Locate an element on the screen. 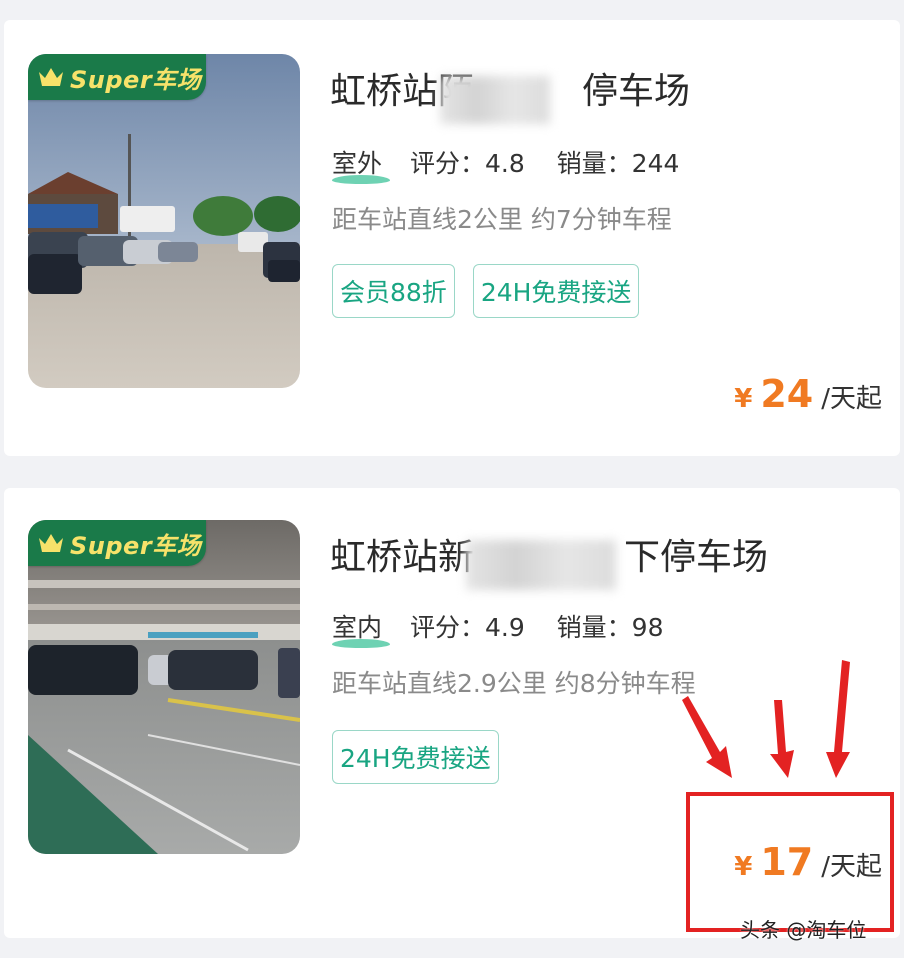 This screenshot has height=958, width=904. rating-value: 4.8 is located at coordinates (504, 163).